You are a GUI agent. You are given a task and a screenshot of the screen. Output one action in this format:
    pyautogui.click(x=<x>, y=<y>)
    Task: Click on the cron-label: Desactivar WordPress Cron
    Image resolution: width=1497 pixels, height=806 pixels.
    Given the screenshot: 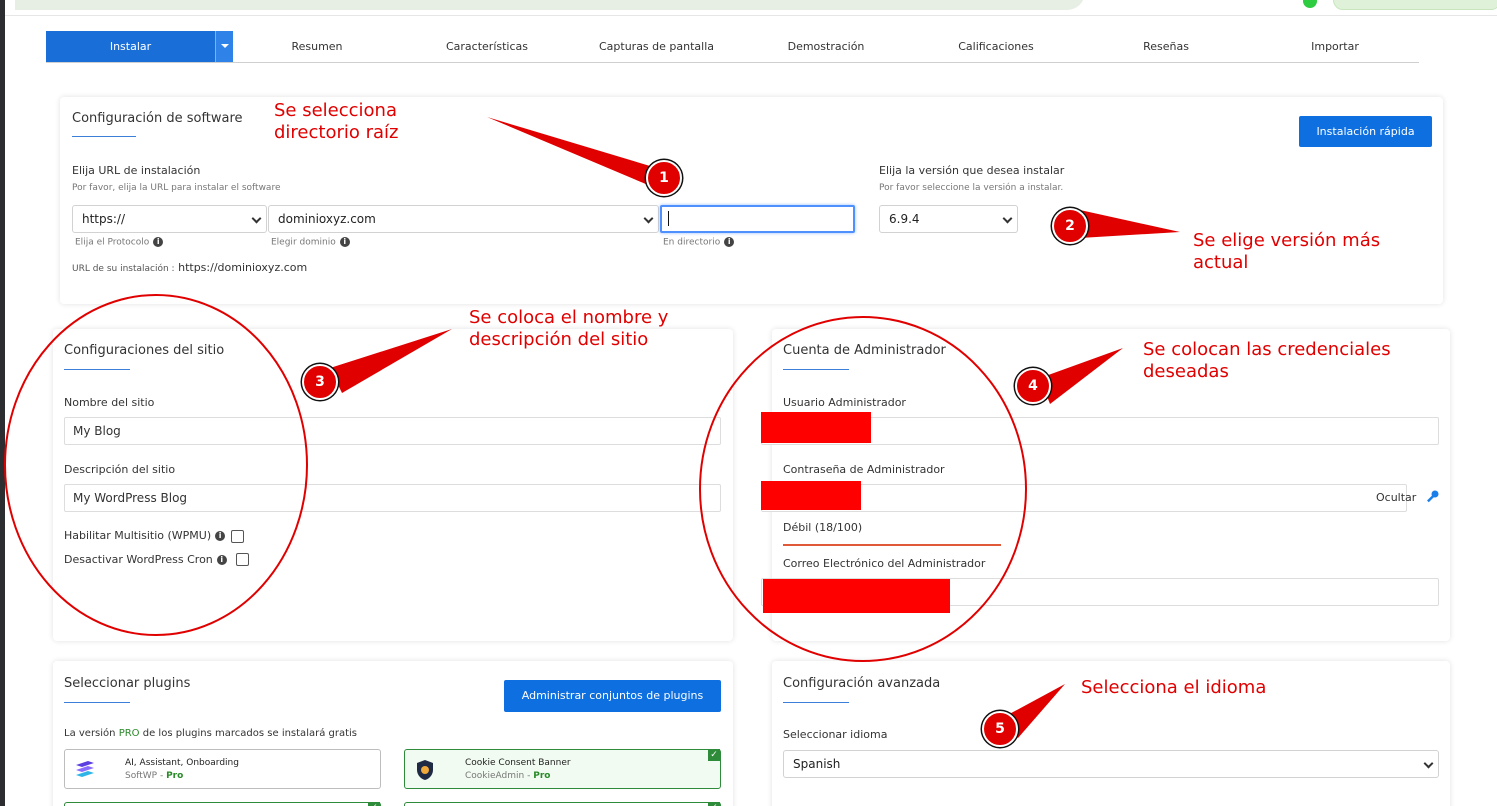 What is the action you would take?
    pyautogui.click(x=138, y=559)
    